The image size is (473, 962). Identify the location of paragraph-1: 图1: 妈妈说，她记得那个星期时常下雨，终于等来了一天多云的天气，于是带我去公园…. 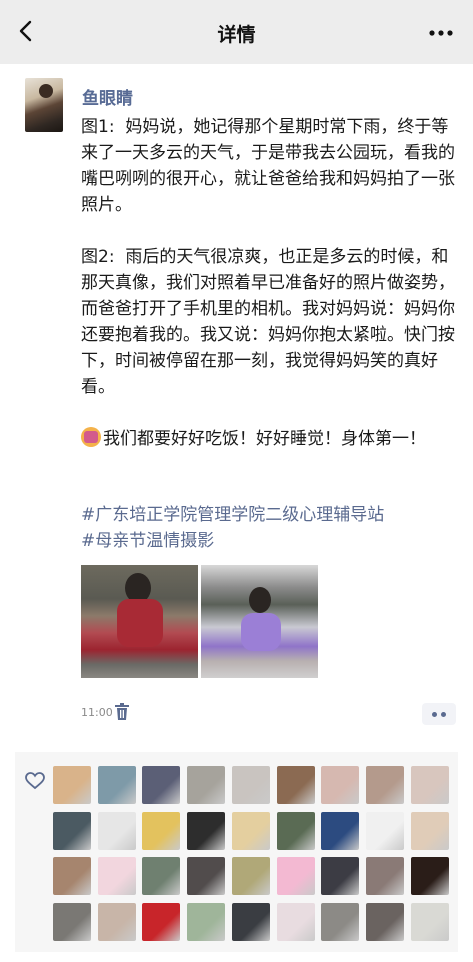
(268, 166).